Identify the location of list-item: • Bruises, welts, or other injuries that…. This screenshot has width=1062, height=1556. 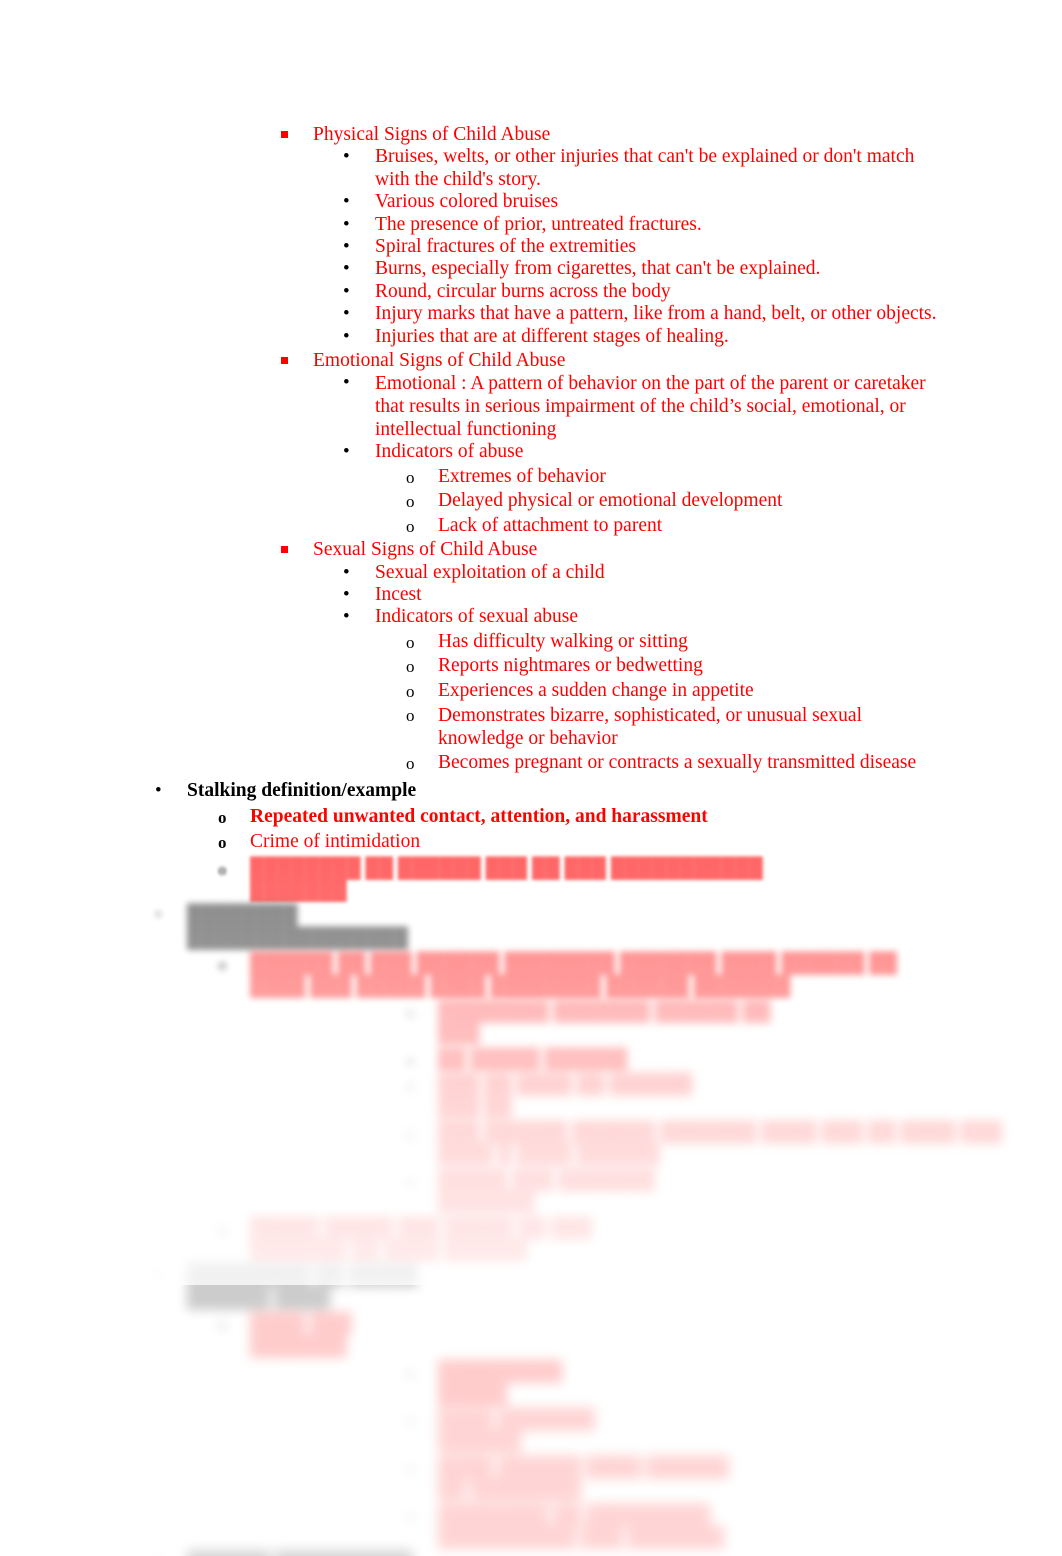
(531, 168).